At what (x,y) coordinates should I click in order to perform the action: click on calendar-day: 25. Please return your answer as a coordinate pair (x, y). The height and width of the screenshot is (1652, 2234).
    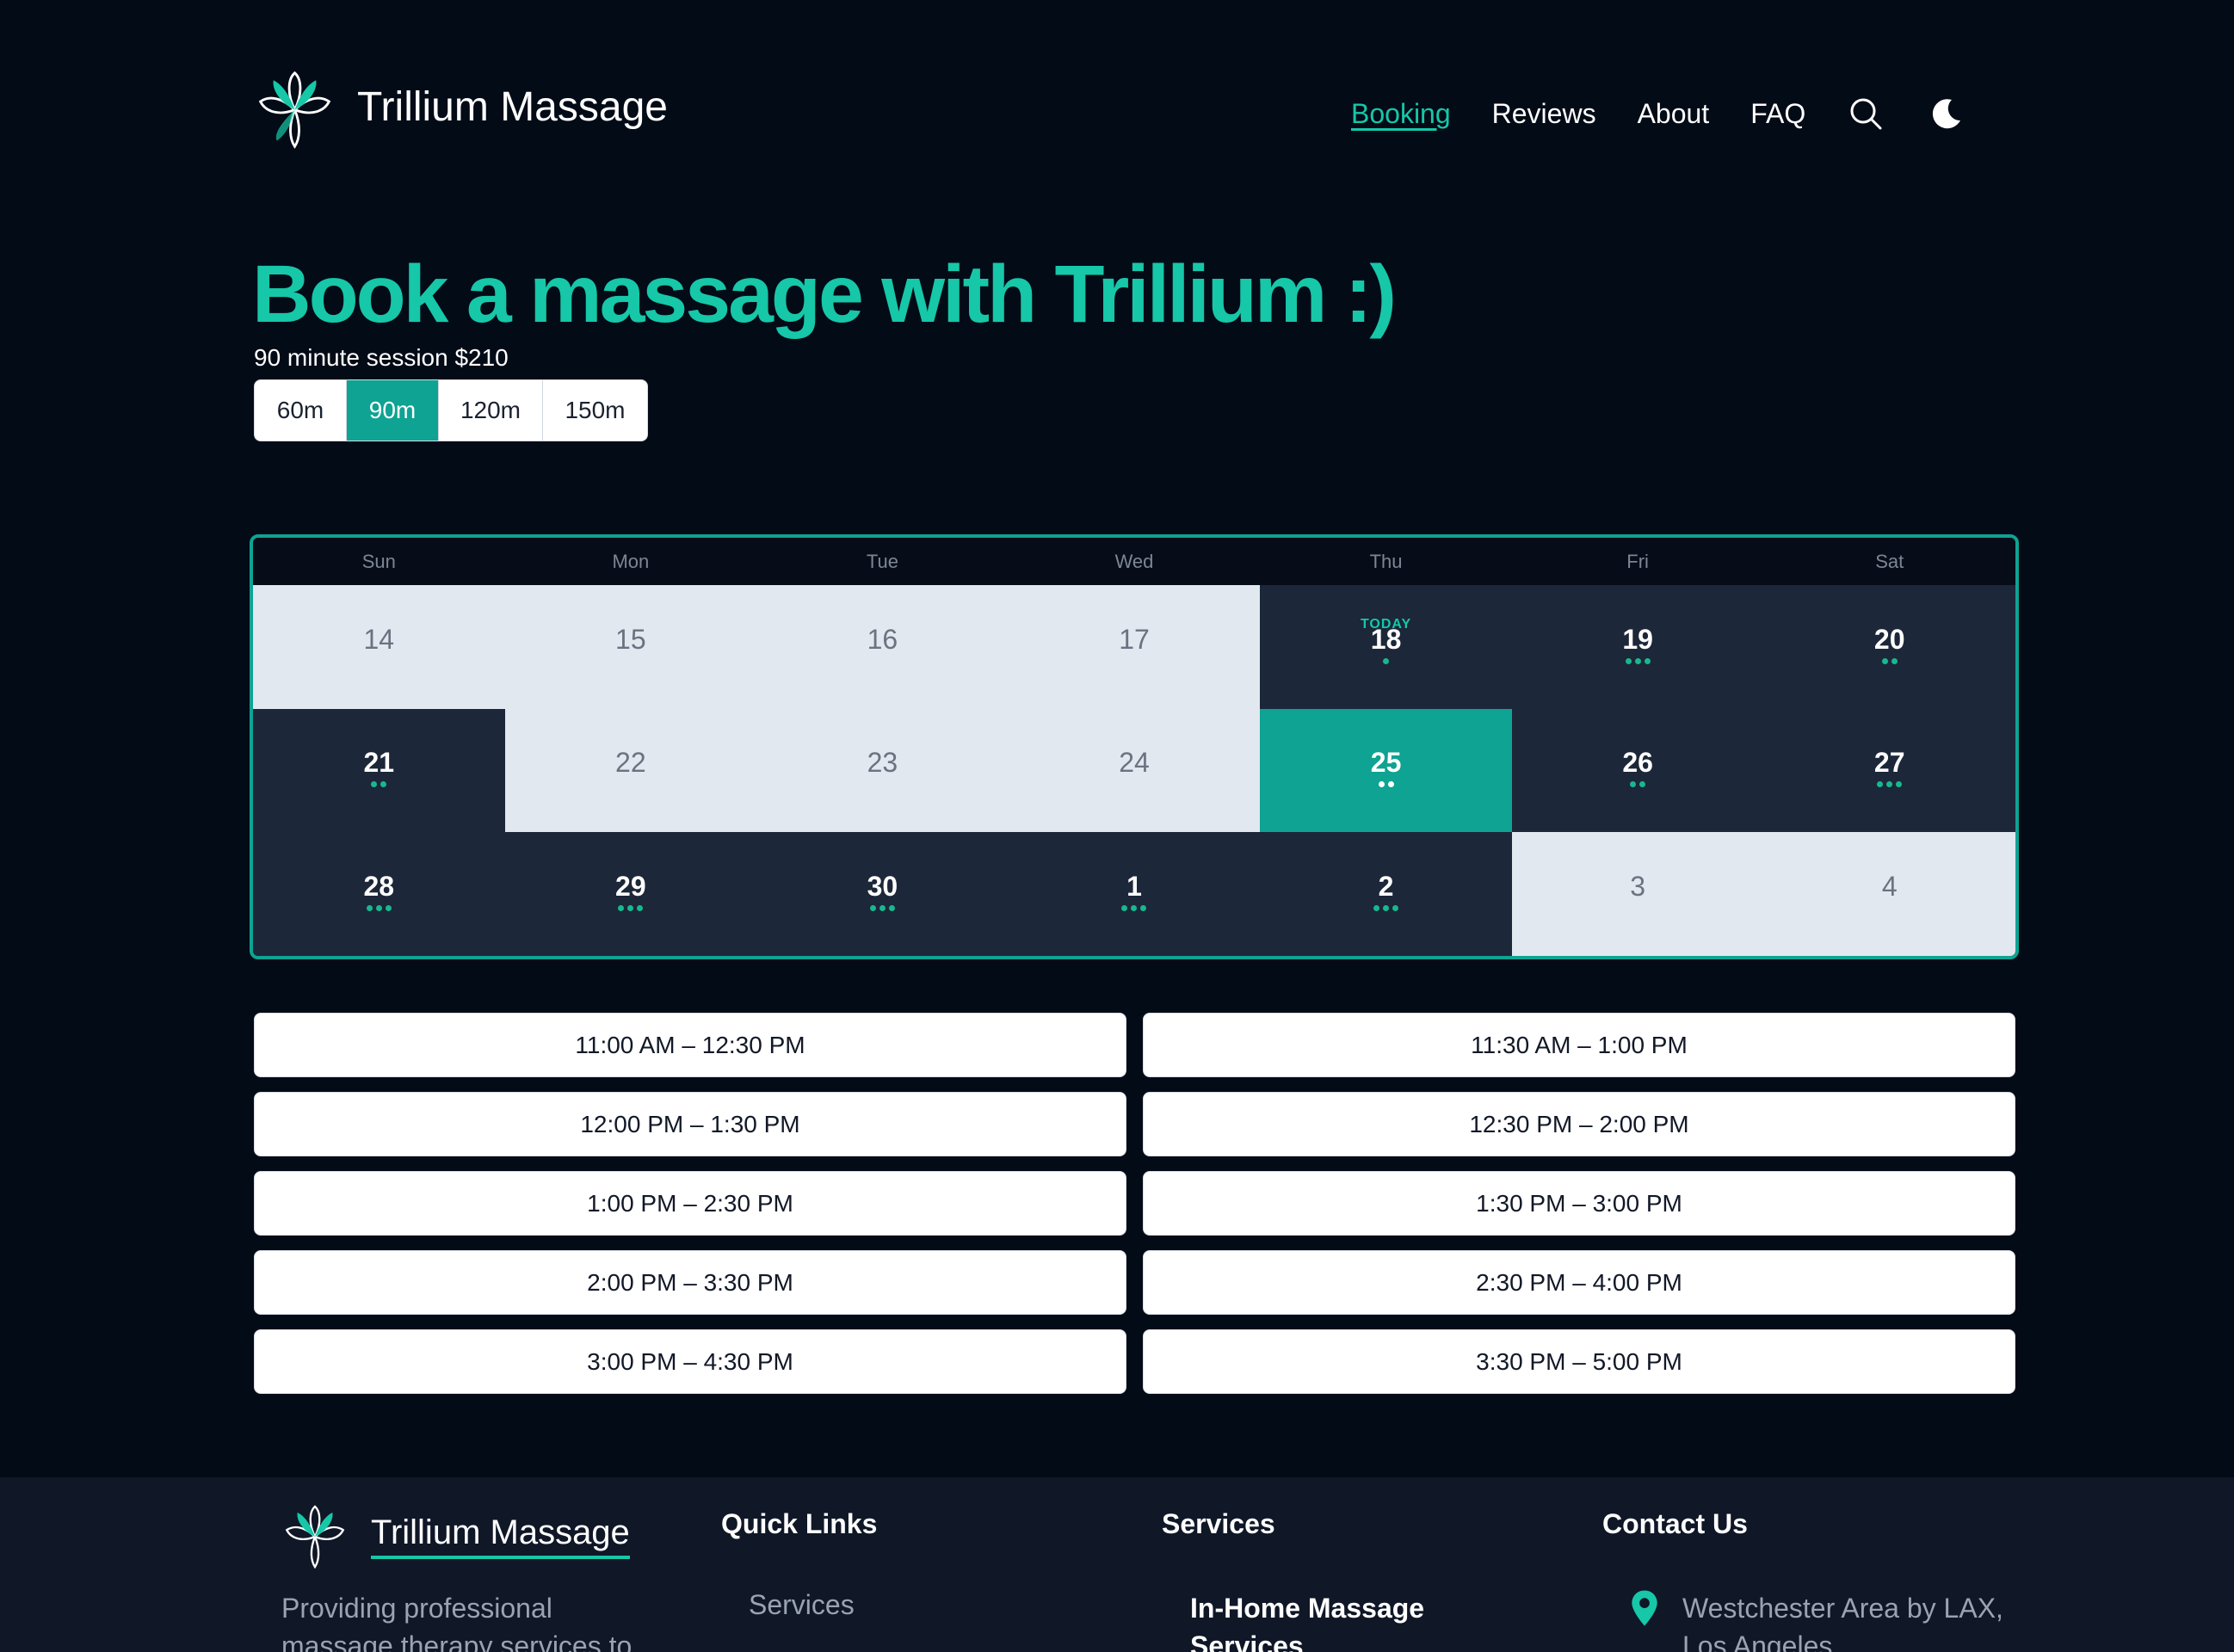
    Looking at the image, I should click on (1386, 770).